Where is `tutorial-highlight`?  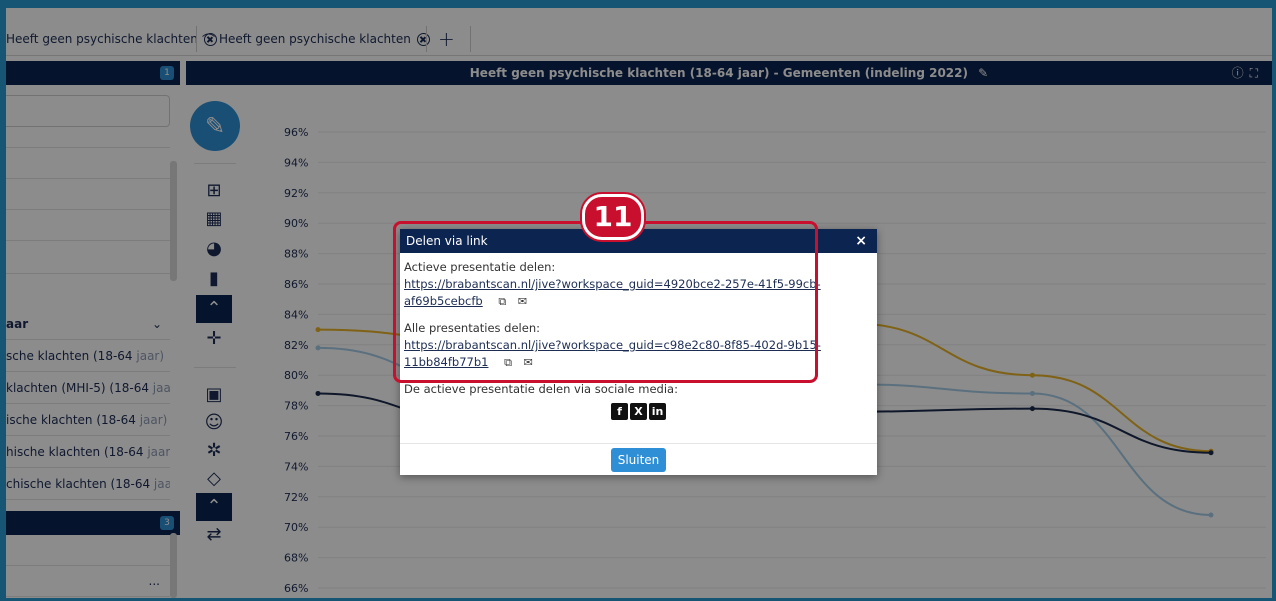 tutorial-highlight is located at coordinates (605, 302).